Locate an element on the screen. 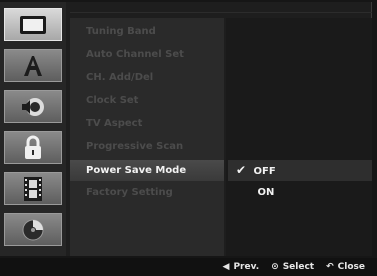  option-off-label: OFF is located at coordinates (264, 171).